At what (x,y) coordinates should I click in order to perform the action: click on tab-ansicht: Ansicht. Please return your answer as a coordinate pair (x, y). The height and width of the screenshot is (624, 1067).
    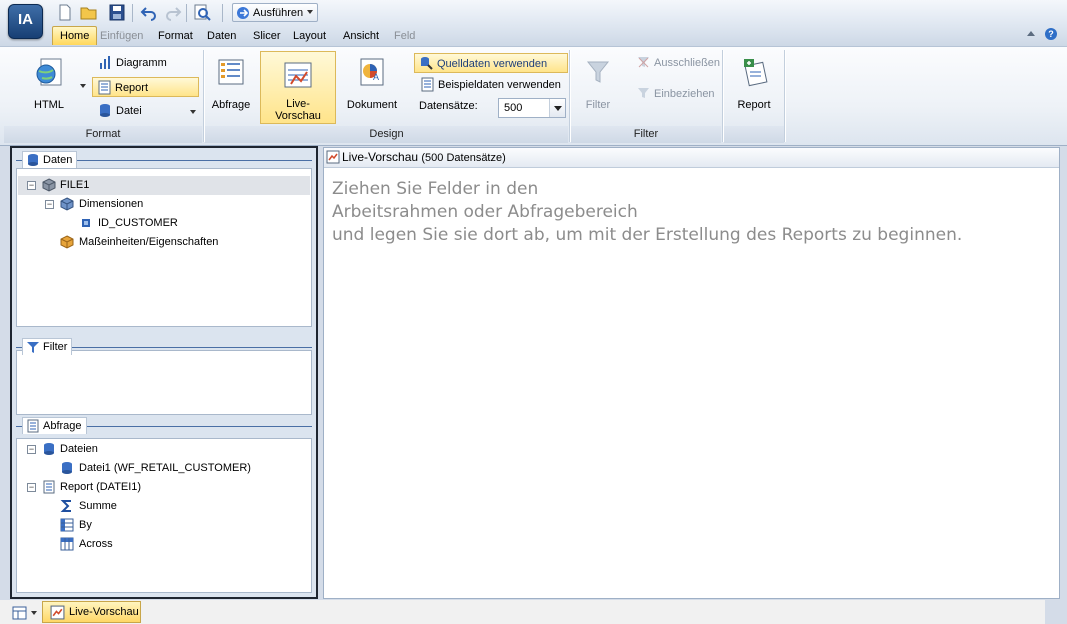
    Looking at the image, I should click on (361, 36).